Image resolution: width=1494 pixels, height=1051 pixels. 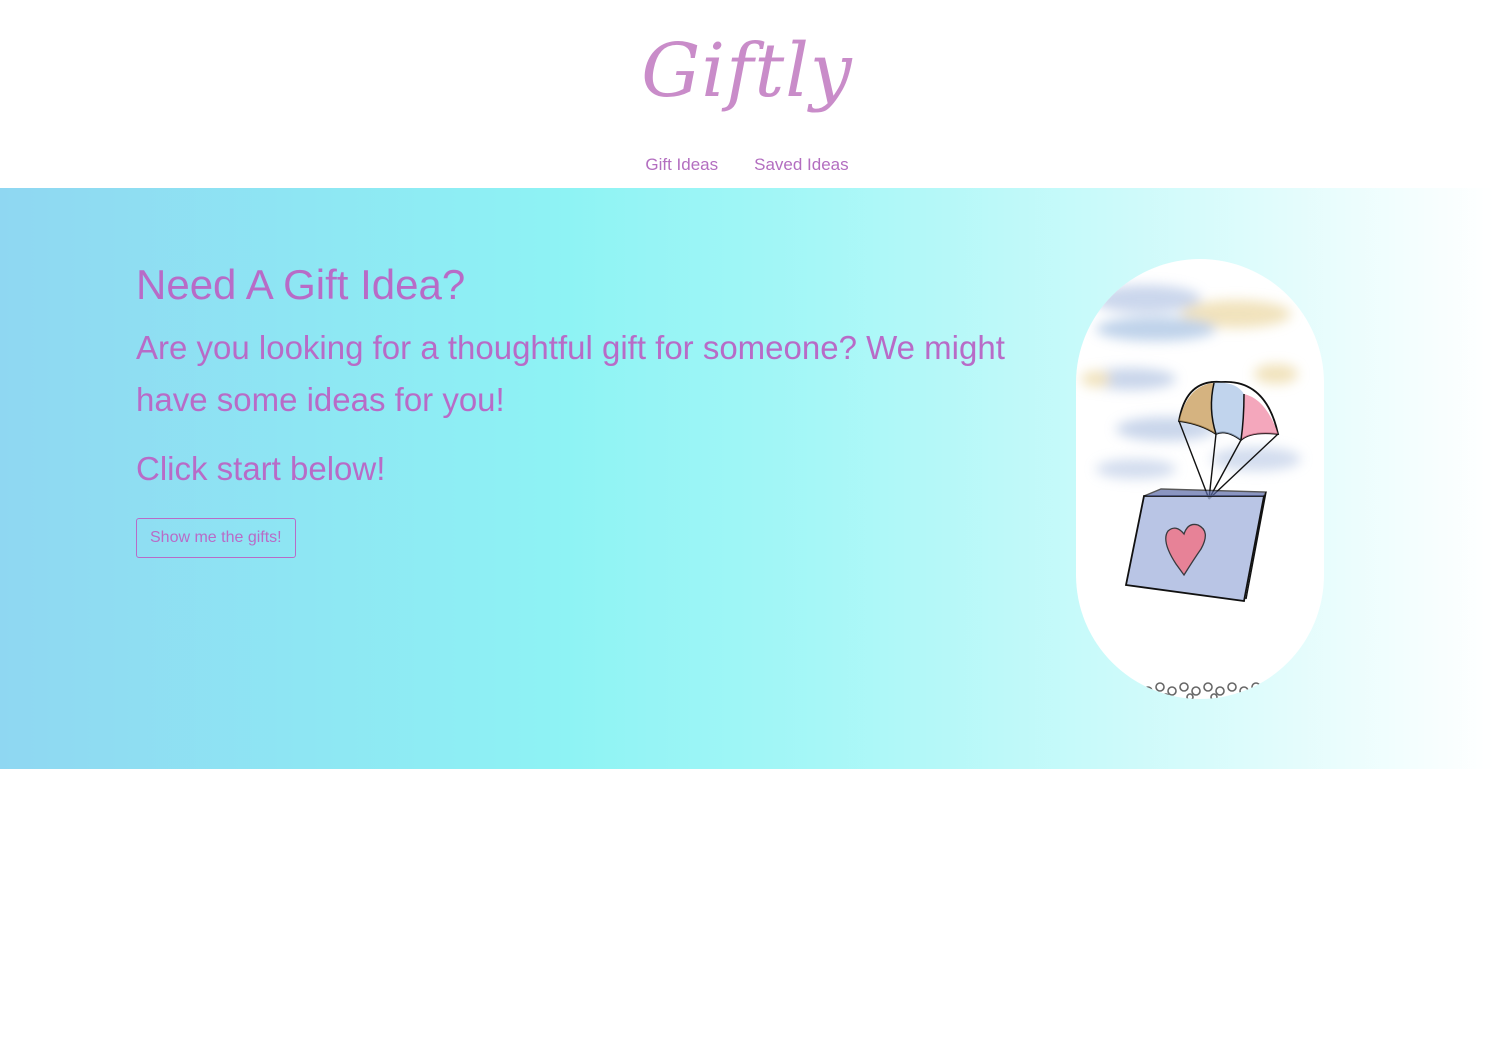 I want to click on main-nav: Gift Ideas Saved Ideas, so click(x=747, y=165).